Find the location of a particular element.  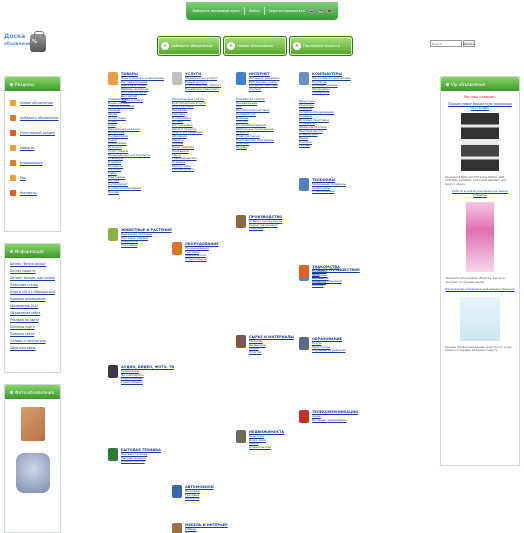

site-logo: Доска объявлений % is located at coordinates (27, 45).